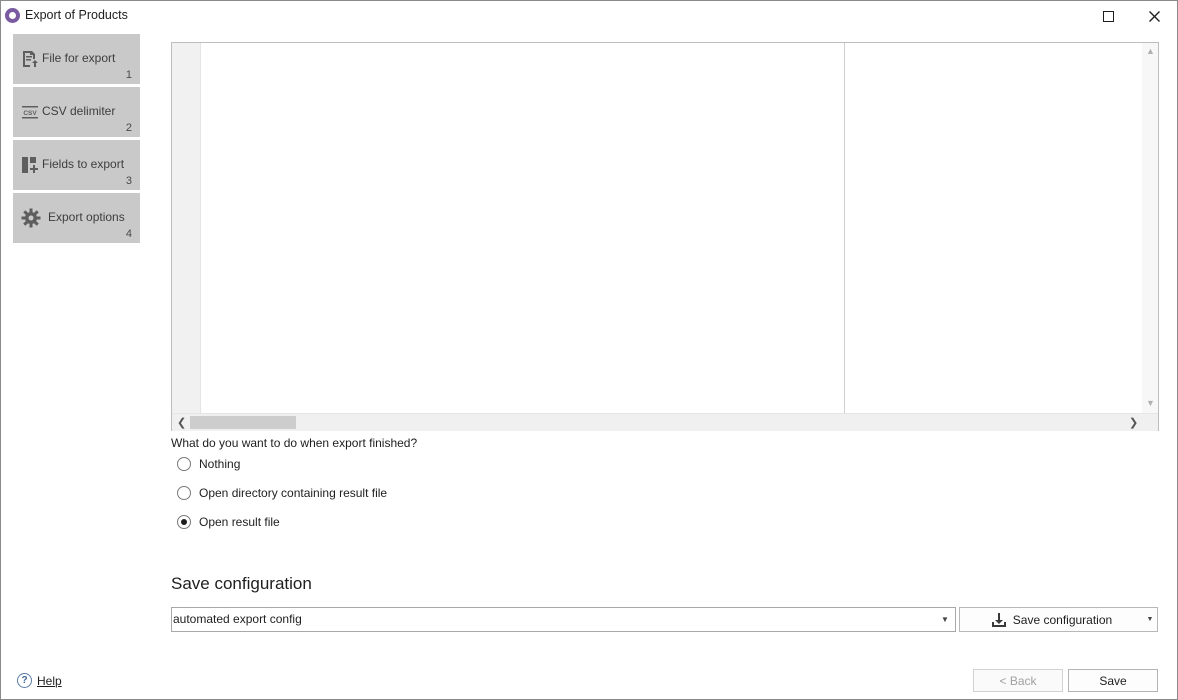 The width and height of the screenshot is (1178, 700). I want to click on step-csv-delimiter: CSV CSV delimiter 2, so click(76, 112).